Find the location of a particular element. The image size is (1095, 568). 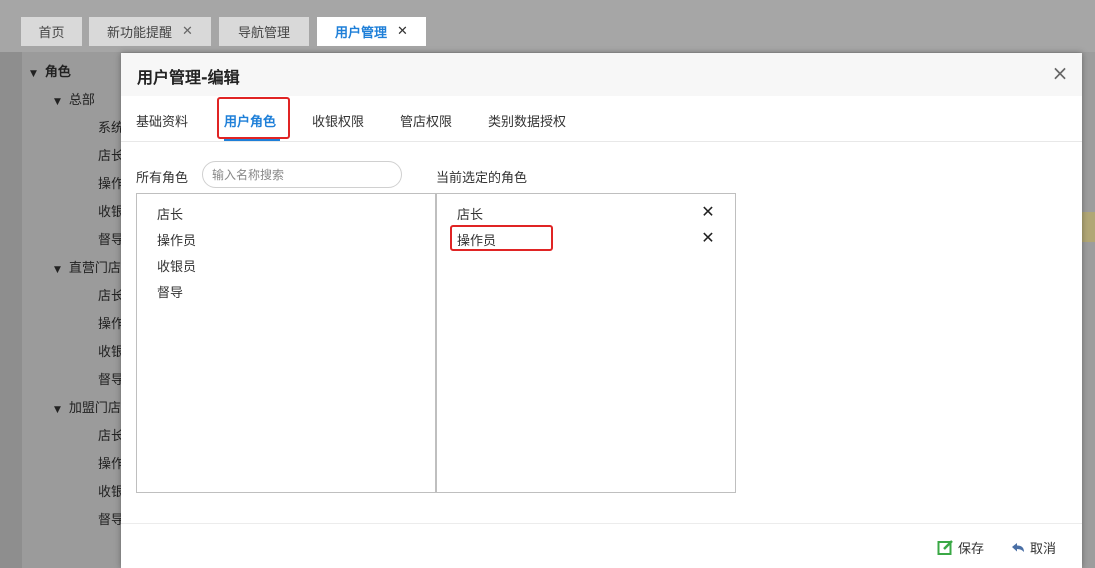

tab-nav-management: 导航管理 is located at coordinates (264, 31).